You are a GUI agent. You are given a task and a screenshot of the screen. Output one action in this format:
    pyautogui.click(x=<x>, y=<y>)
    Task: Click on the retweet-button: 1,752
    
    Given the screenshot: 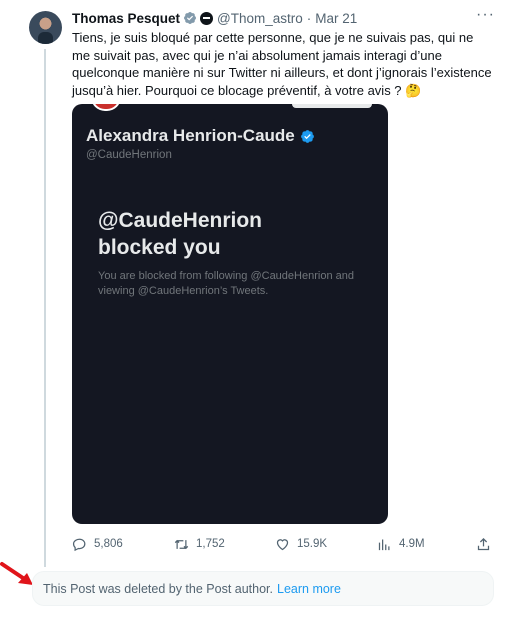 What is the action you would take?
    pyautogui.click(x=199, y=544)
    